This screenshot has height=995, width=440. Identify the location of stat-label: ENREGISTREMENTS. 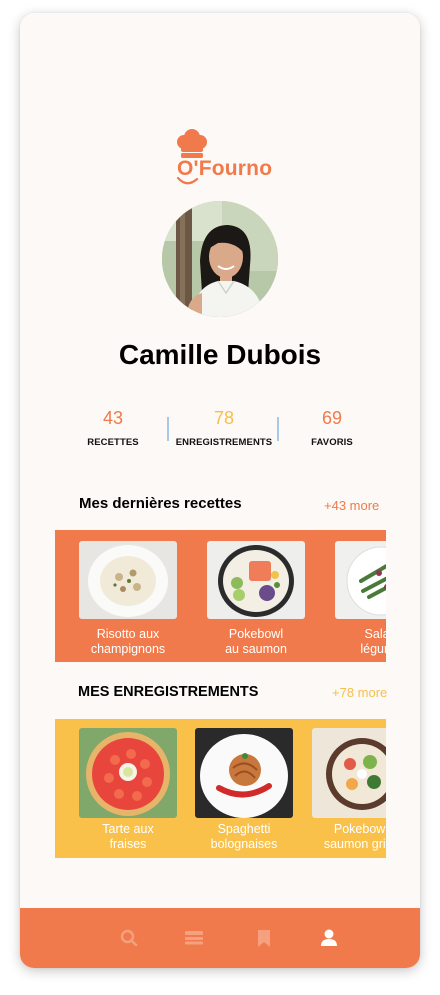
(224, 442).